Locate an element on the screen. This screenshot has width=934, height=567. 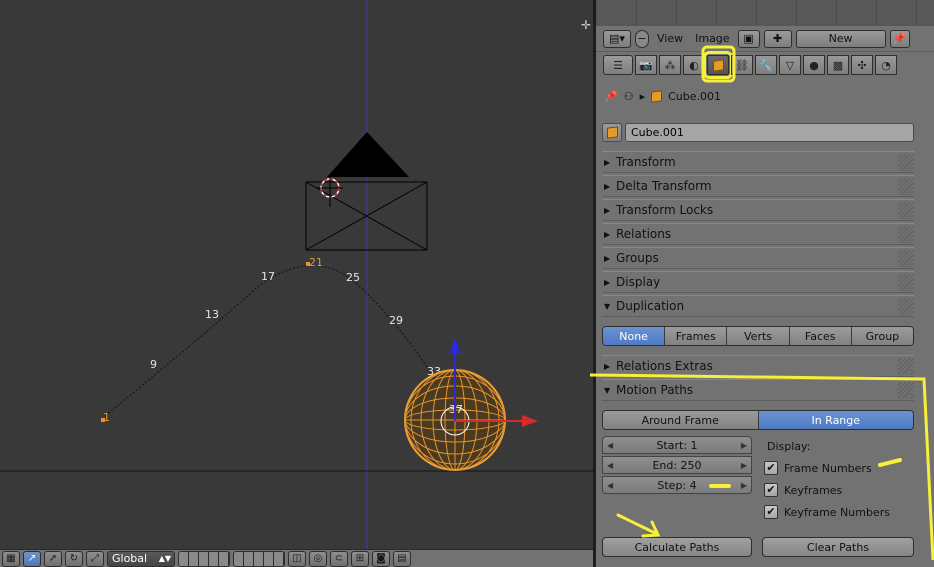
pivot-icon: ◫ is located at coordinates (297, 558).